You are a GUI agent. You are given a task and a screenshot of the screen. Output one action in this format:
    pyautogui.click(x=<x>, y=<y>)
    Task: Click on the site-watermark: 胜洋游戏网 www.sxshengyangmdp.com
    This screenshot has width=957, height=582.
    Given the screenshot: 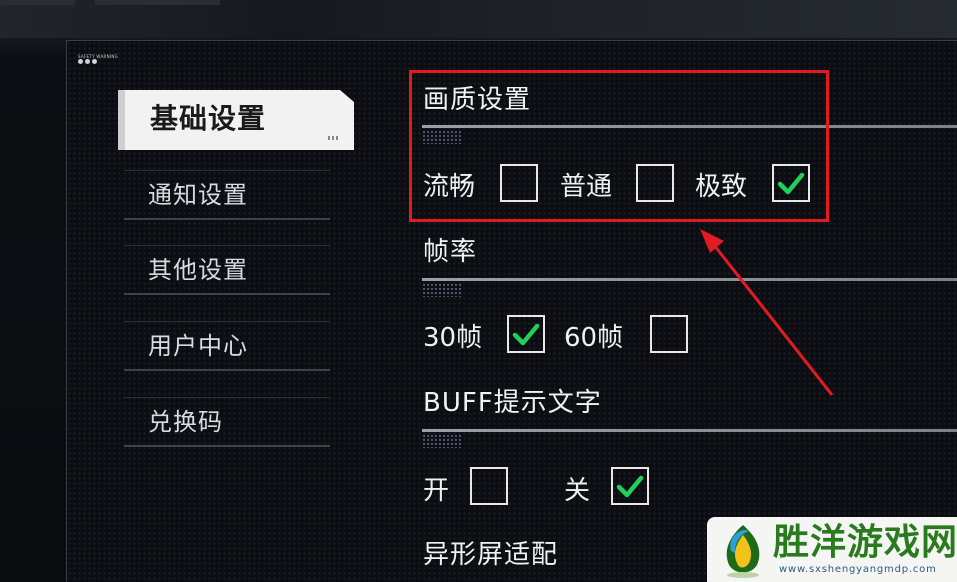 What is the action you would take?
    pyautogui.click(x=832, y=549)
    